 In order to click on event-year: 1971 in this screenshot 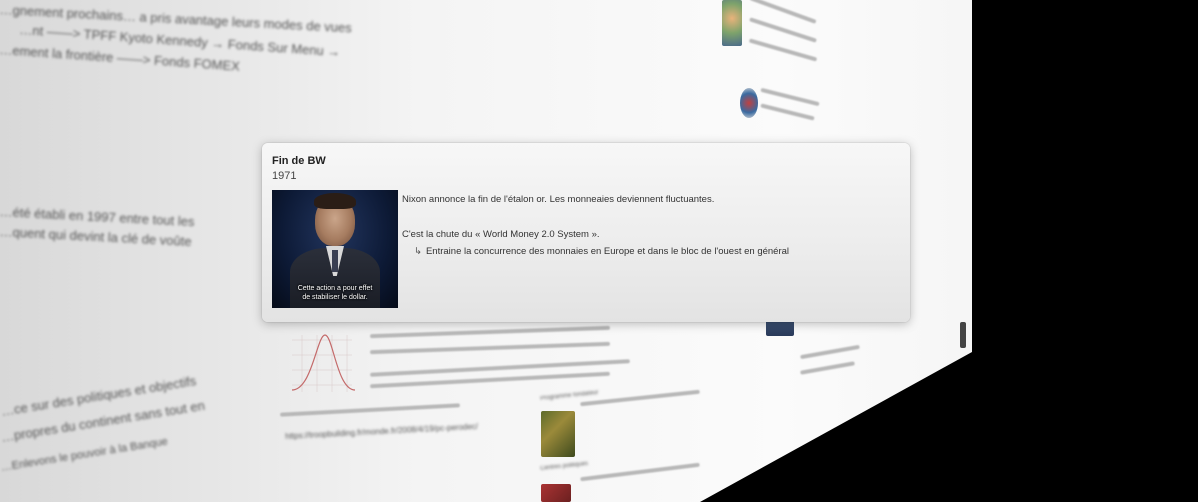, I will do `click(284, 176)`.